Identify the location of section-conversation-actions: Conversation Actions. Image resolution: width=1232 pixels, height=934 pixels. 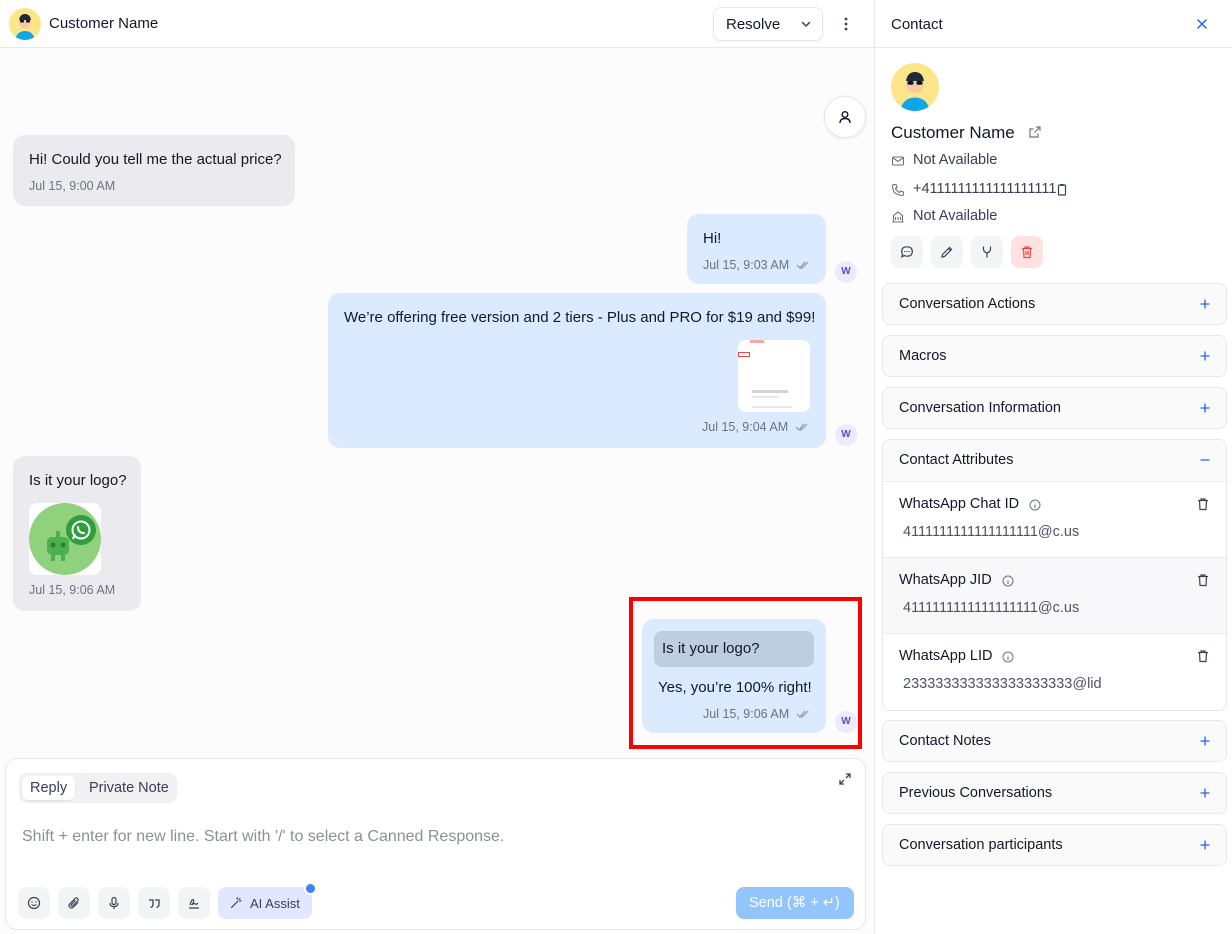
(1054, 304).